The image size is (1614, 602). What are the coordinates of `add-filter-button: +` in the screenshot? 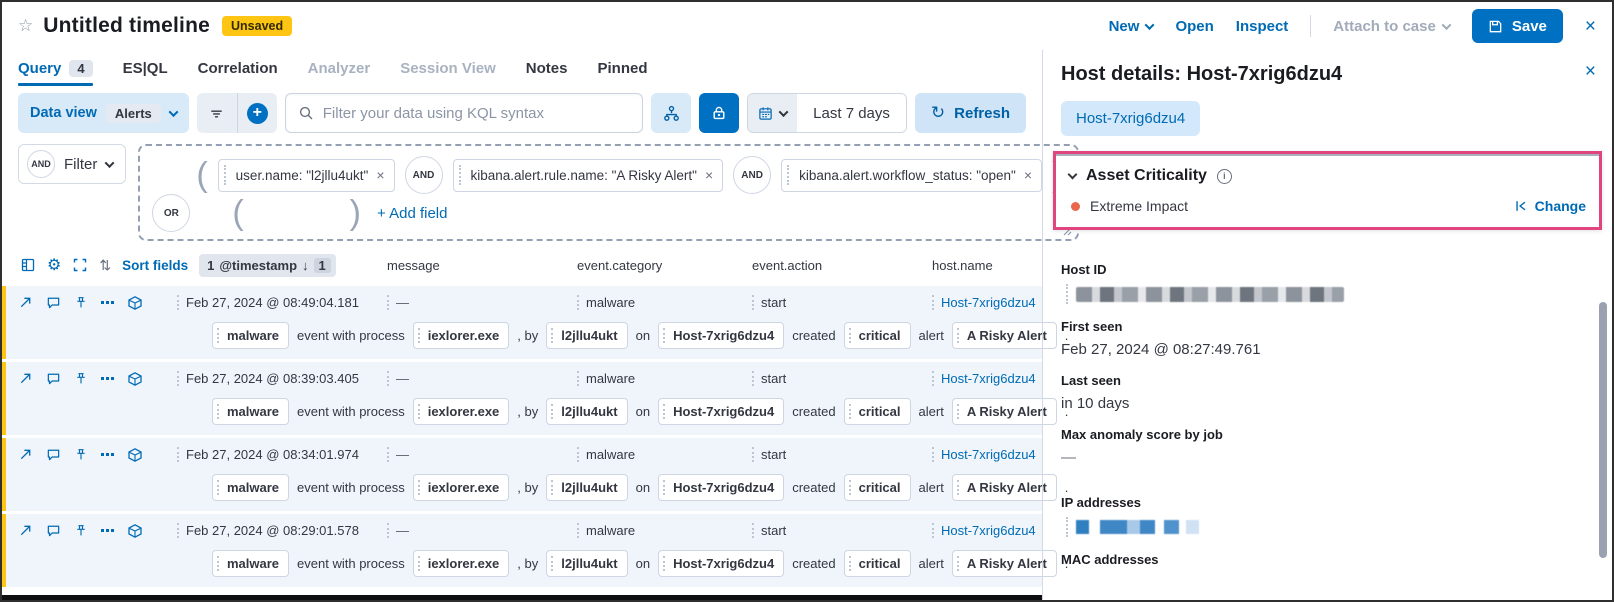 It's located at (256, 113).